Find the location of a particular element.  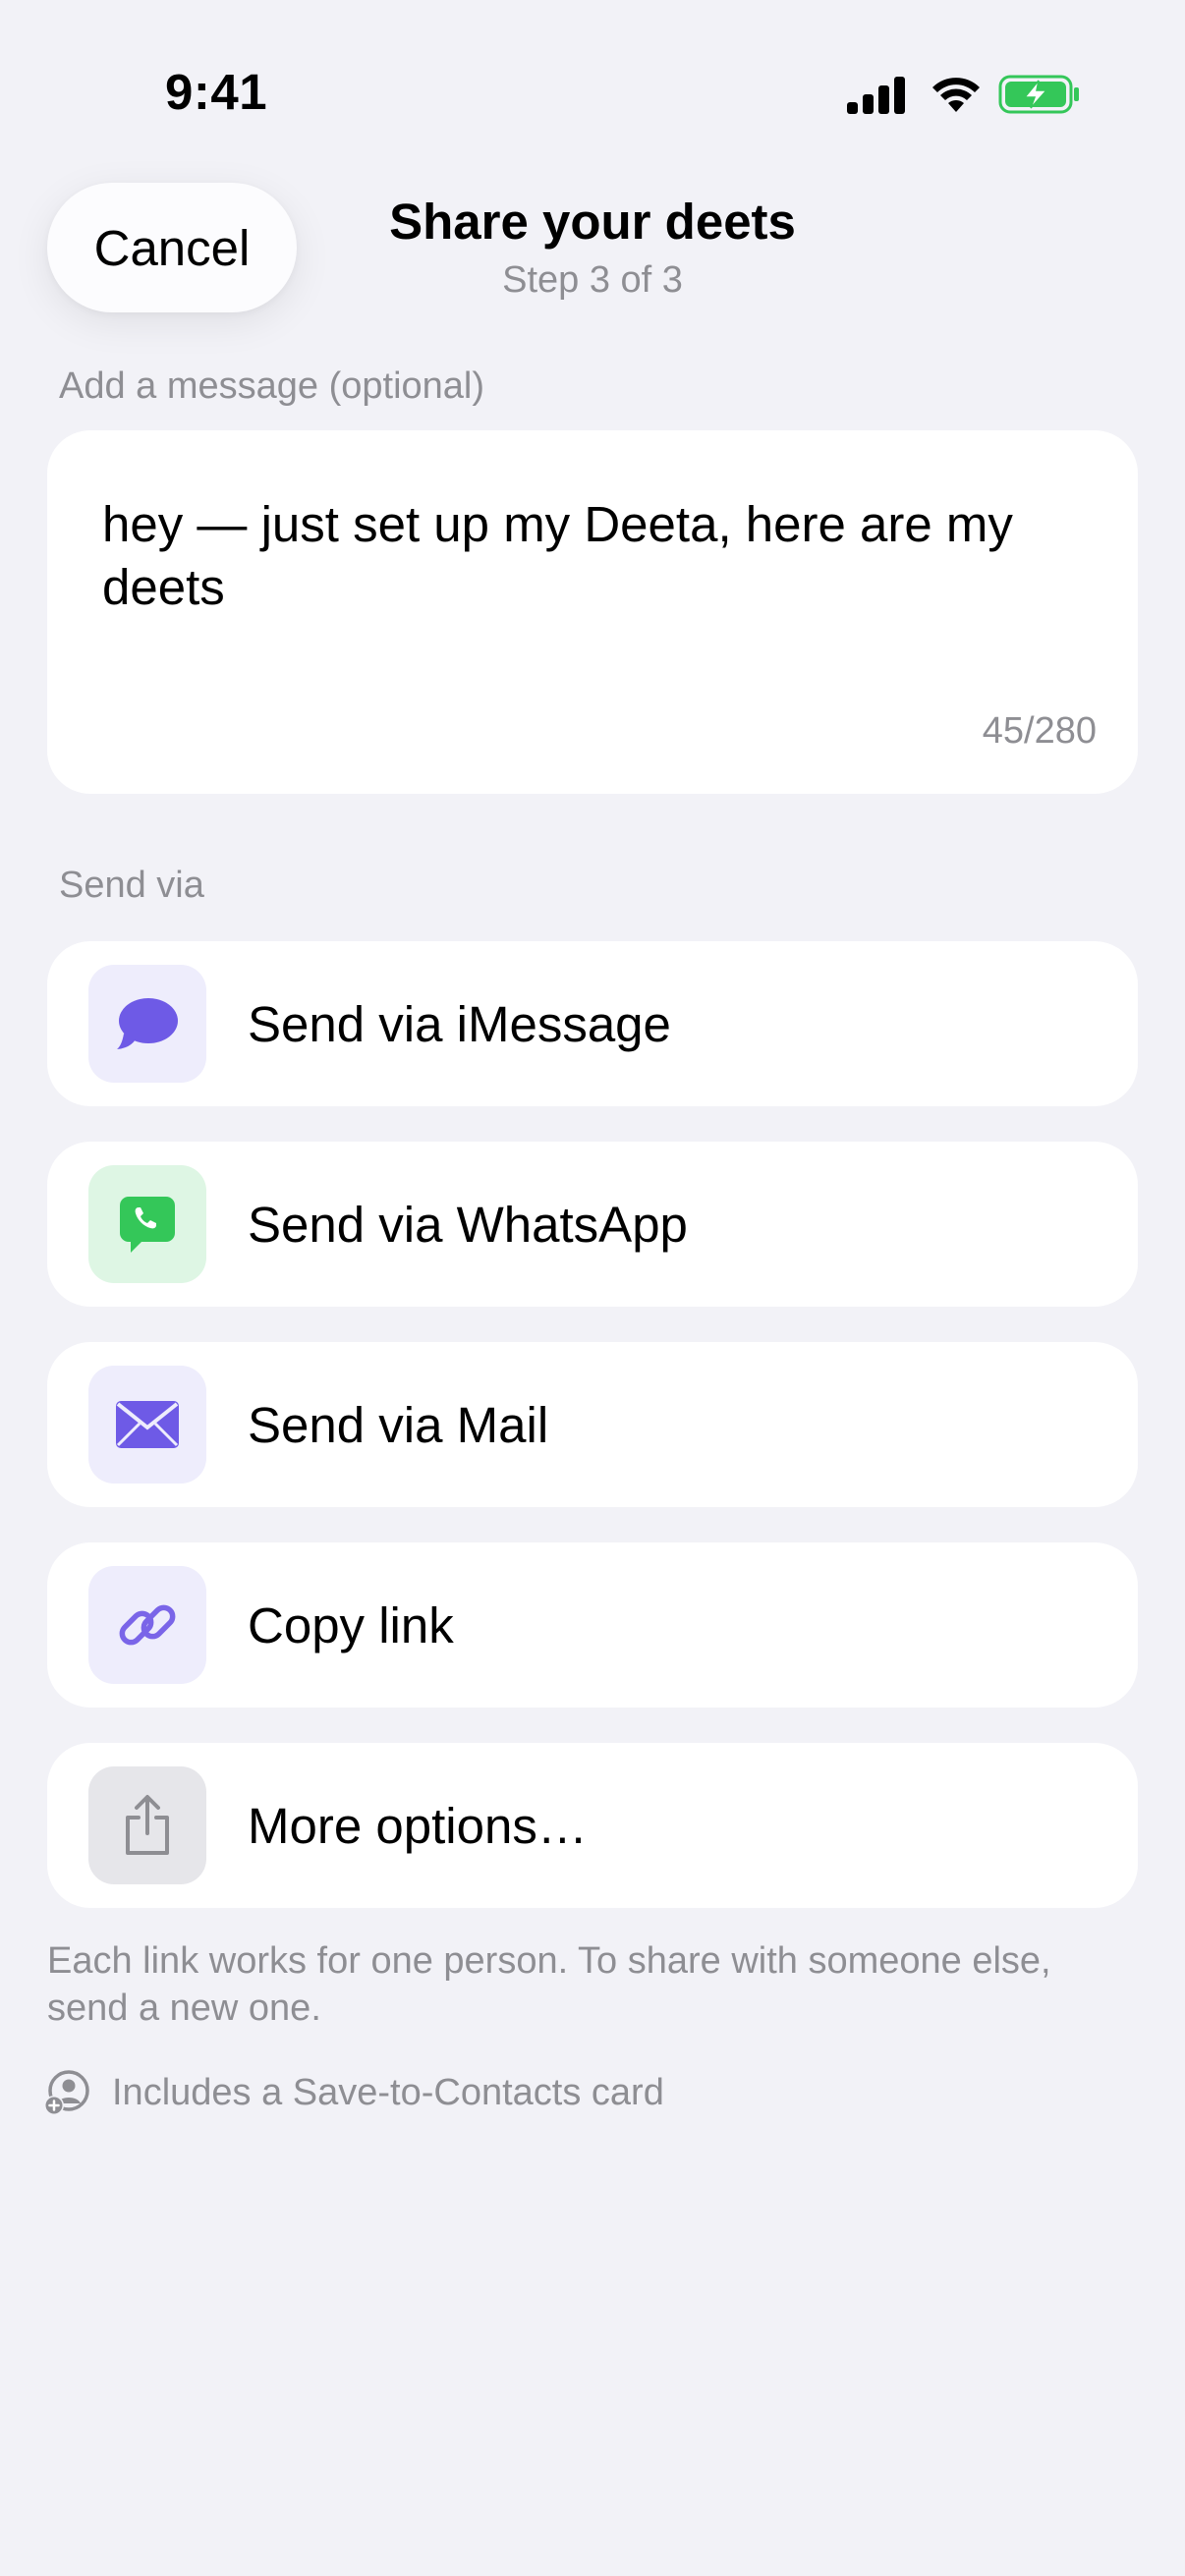

option-label: Send via Mail is located at coordinates (399, 1424).